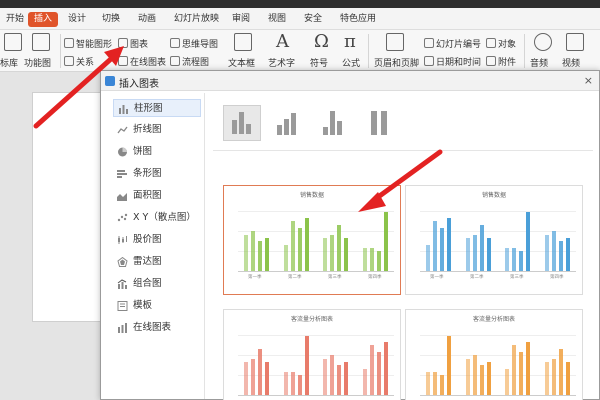  I want to click on chart-type-combo: 组合图, so click(157, 284).